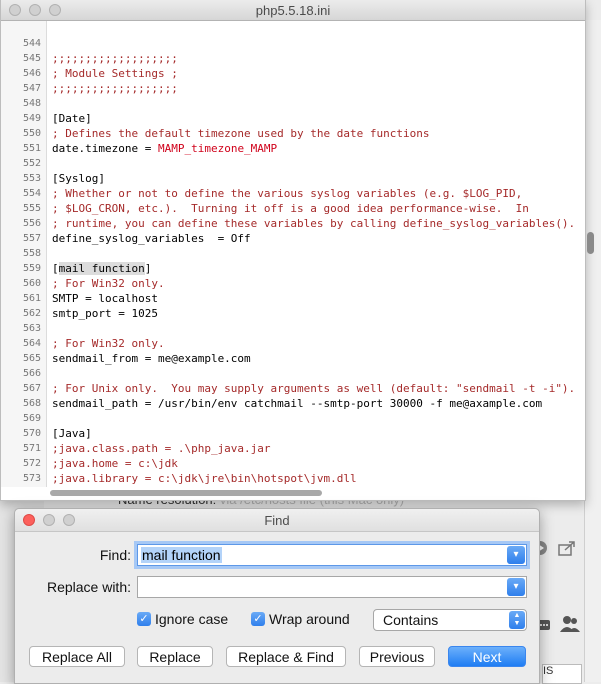 The image size is (601, 684). I want to click on code-token: ; For Win32 only., so click(108, 343).